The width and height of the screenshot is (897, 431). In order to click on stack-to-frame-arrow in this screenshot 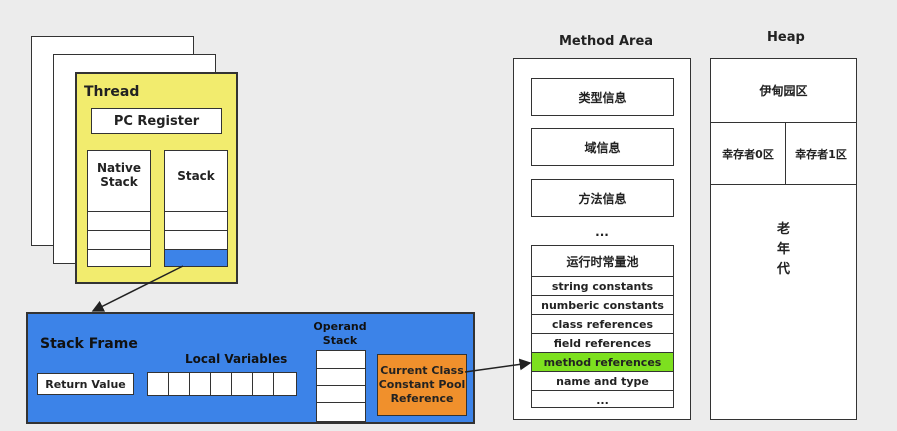, I will do `click(137, 288)`.